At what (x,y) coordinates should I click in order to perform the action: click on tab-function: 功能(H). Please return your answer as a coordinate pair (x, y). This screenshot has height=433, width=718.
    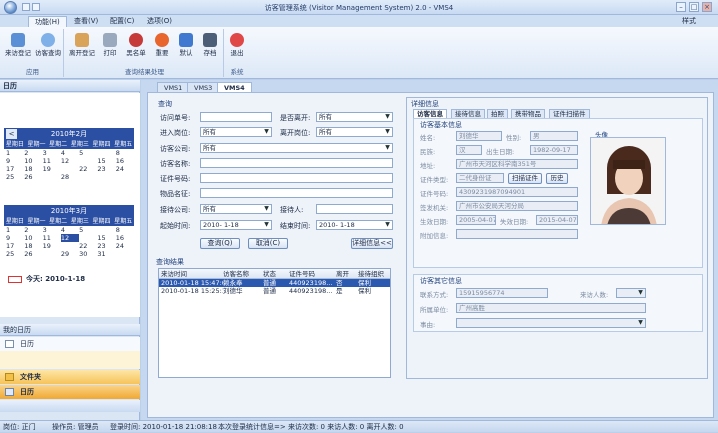
    Looking at the image, I should click on (47, 21).